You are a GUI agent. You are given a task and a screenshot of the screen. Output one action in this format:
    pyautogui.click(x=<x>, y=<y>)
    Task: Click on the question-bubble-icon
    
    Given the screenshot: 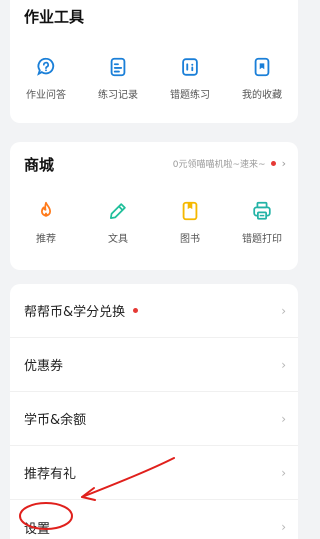 What is the action you would take?
    pyautogui.click(x=46, y=66)
    